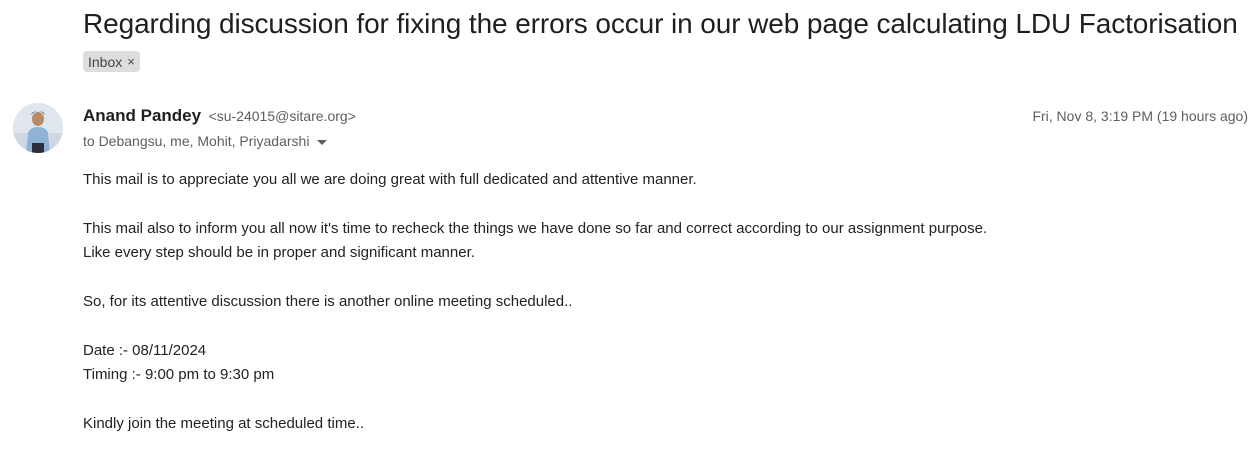 Image resolution: width=1257 pixels, height=461 pixels. I want to click on meeting-timing: Timing :- 9:00 pm to 9:30 pm, so click(179, 375).